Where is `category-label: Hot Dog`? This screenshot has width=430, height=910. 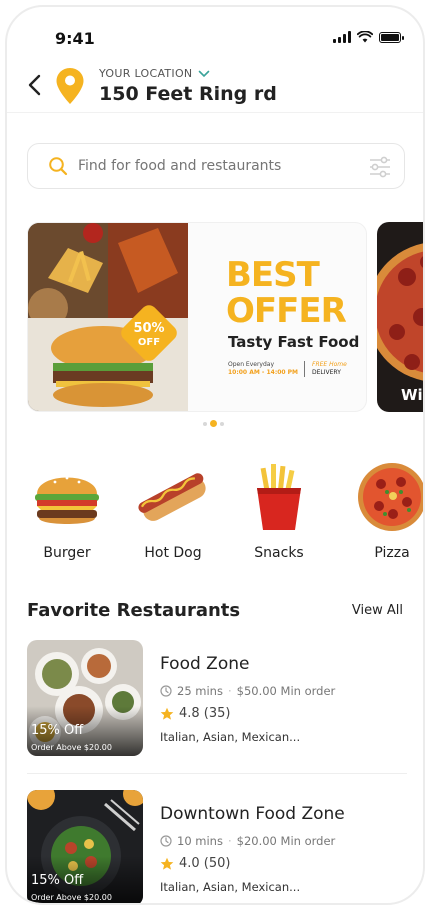
category-label: Hot Dog is located at coordinates (173, 553).